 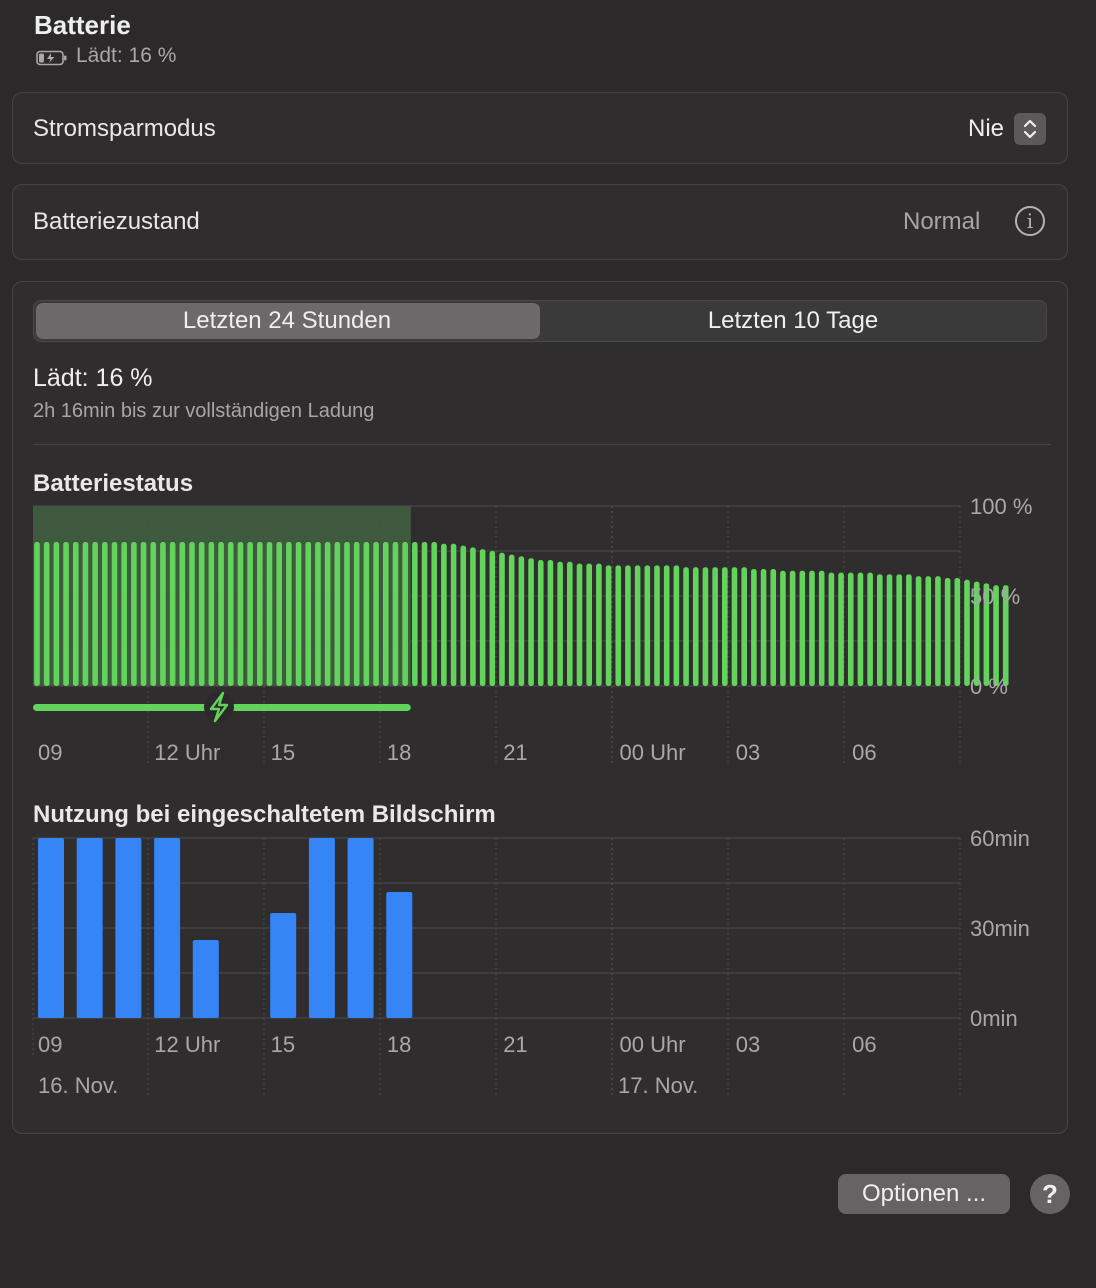 What do you see at coordinates (793, 321) in the screenshot?
I see `tab-last-10-days: Letzten 10 Tage` at bounding box center [793, 321].